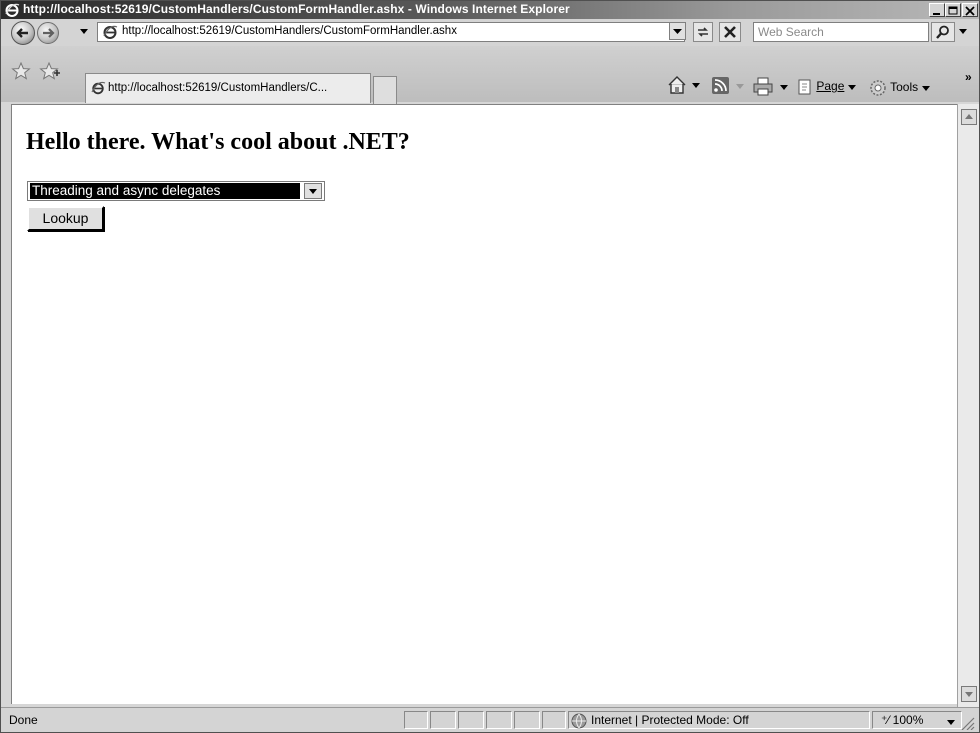 The width and height of the screenshot is (980, 733). Describe the element at coordinates (968, 77) in the screenshot. I see `more-commands-button: »` at that location.